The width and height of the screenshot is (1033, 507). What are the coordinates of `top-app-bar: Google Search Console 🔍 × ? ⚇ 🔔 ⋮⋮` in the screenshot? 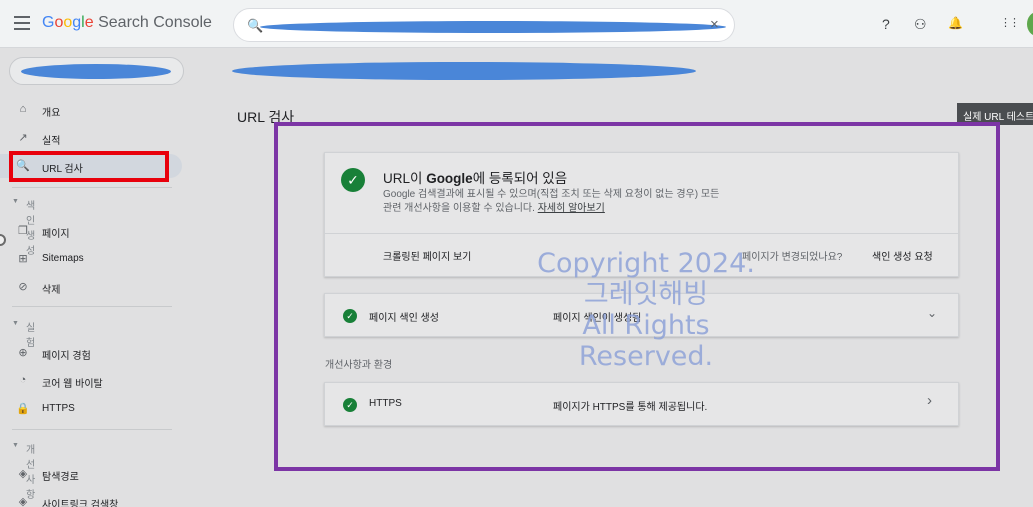 It's located at (516, 24).